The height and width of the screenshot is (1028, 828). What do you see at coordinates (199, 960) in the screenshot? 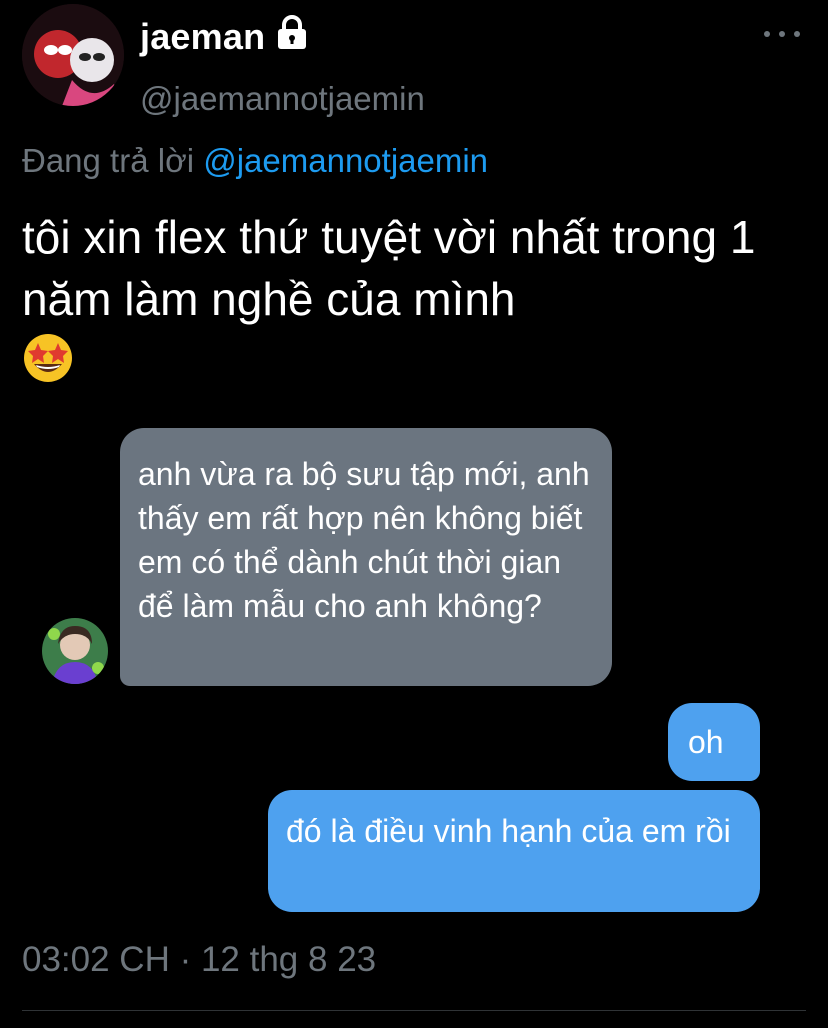
I see `tweet-timestamp: 03:02 CH · 12 thg 8 23` at bounding box center [199, 960].